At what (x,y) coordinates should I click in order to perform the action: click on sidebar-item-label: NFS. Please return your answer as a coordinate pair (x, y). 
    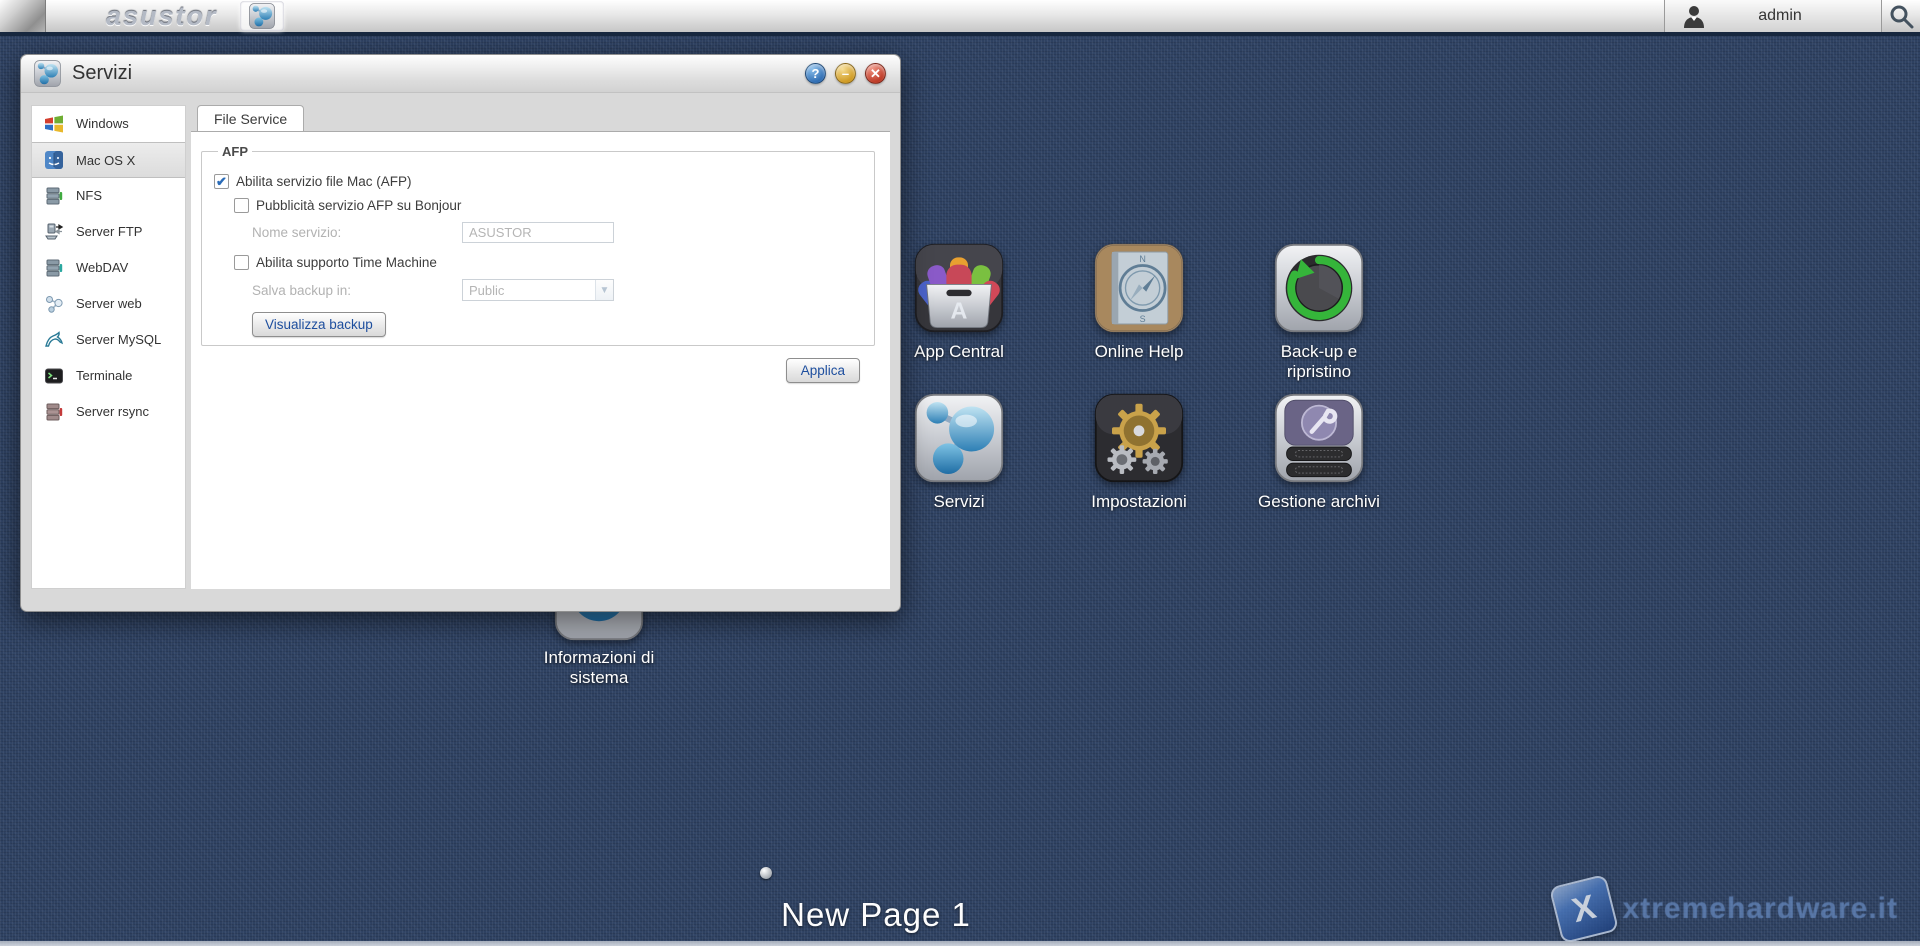
    Looking at the image, I should click on (89, 195).